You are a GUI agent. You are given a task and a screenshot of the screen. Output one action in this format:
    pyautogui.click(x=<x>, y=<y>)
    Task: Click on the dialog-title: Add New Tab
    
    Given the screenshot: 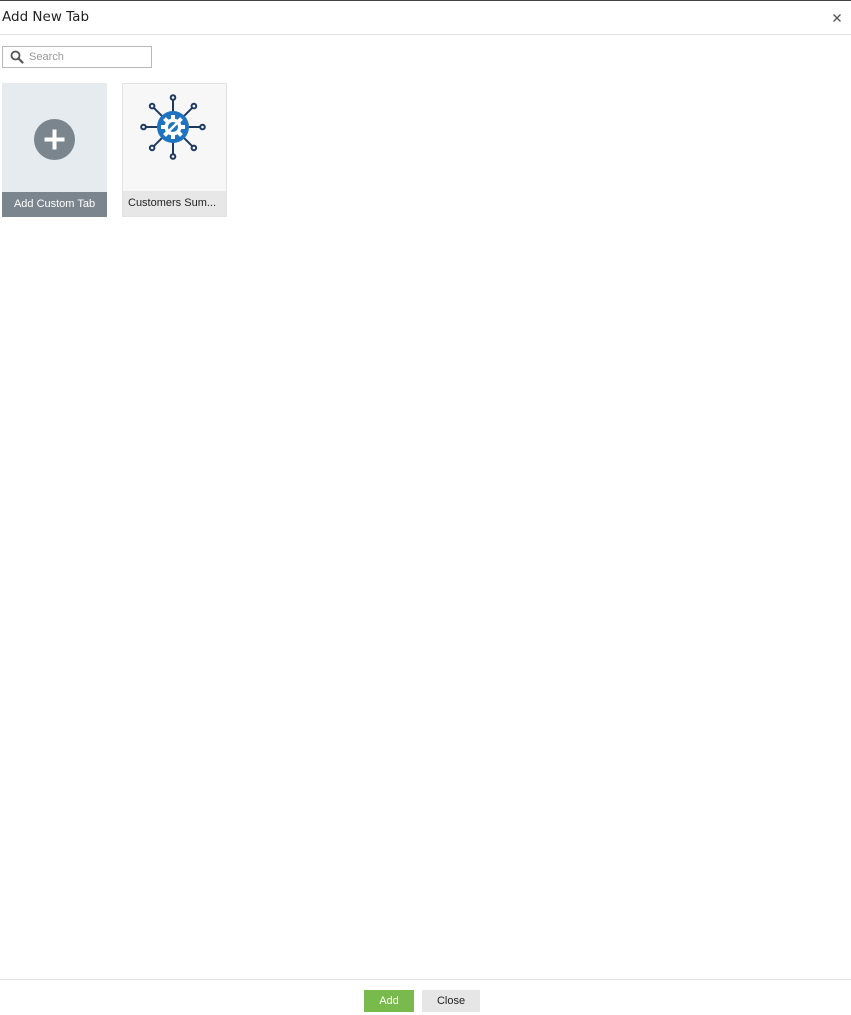 What is the action you would take?
    pyautogui.click(x=46, y=17)
    